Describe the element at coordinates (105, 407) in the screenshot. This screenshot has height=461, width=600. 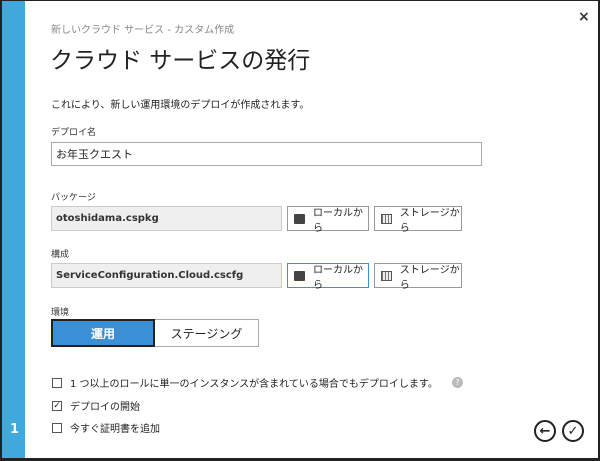
I see `checkbox-label: デプロイの開始` at that location.